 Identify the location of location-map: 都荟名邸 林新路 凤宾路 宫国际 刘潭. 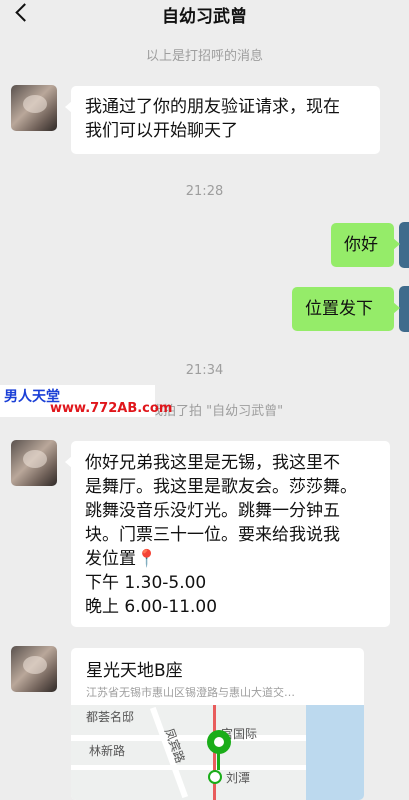
(217, 752).